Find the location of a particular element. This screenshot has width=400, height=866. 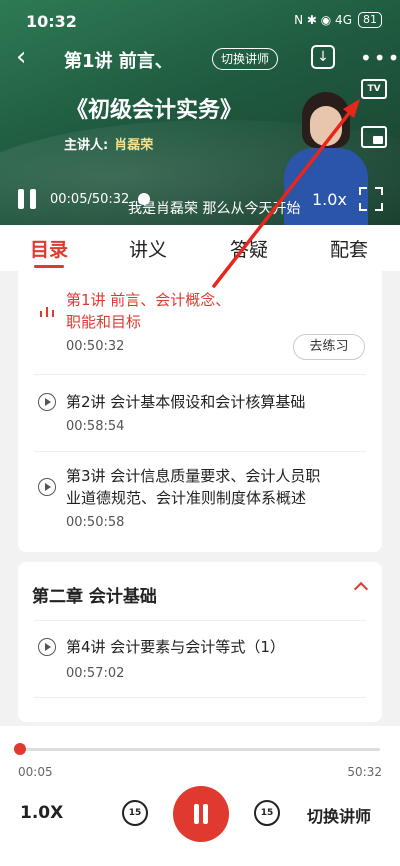

video-lesson-title: 第1讲 前言、 is located at coordinates (118, 61).